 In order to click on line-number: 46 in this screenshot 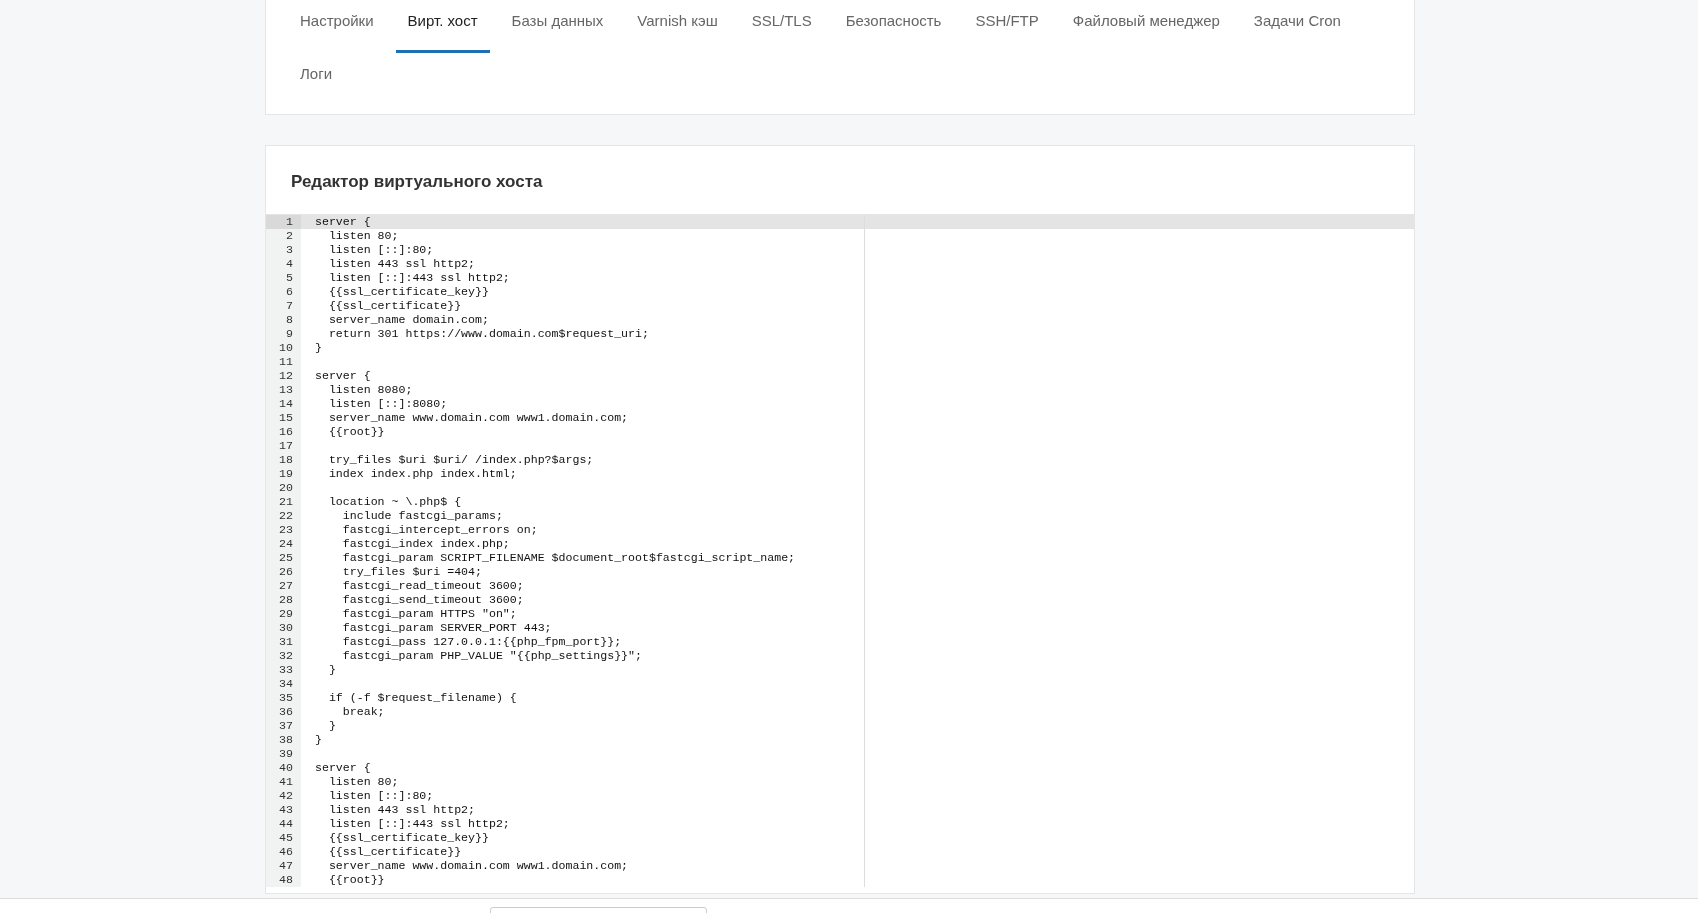, I will do `click(283, 852)`.